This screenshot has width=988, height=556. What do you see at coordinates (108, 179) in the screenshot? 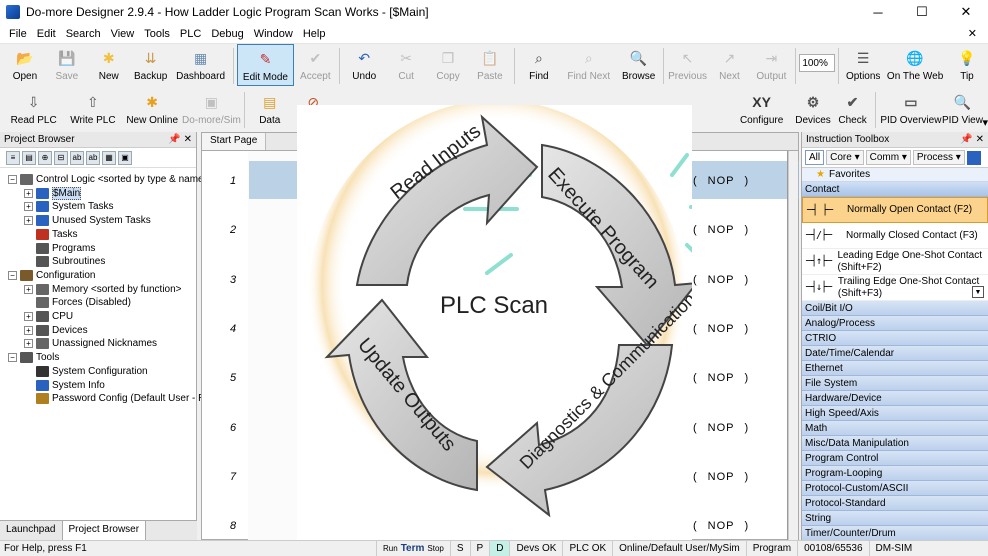
I see `tree-node-control-logic-sorted-by-type-name: − Control Logic <sorted by type & name>` at bounding box center [108, 179].